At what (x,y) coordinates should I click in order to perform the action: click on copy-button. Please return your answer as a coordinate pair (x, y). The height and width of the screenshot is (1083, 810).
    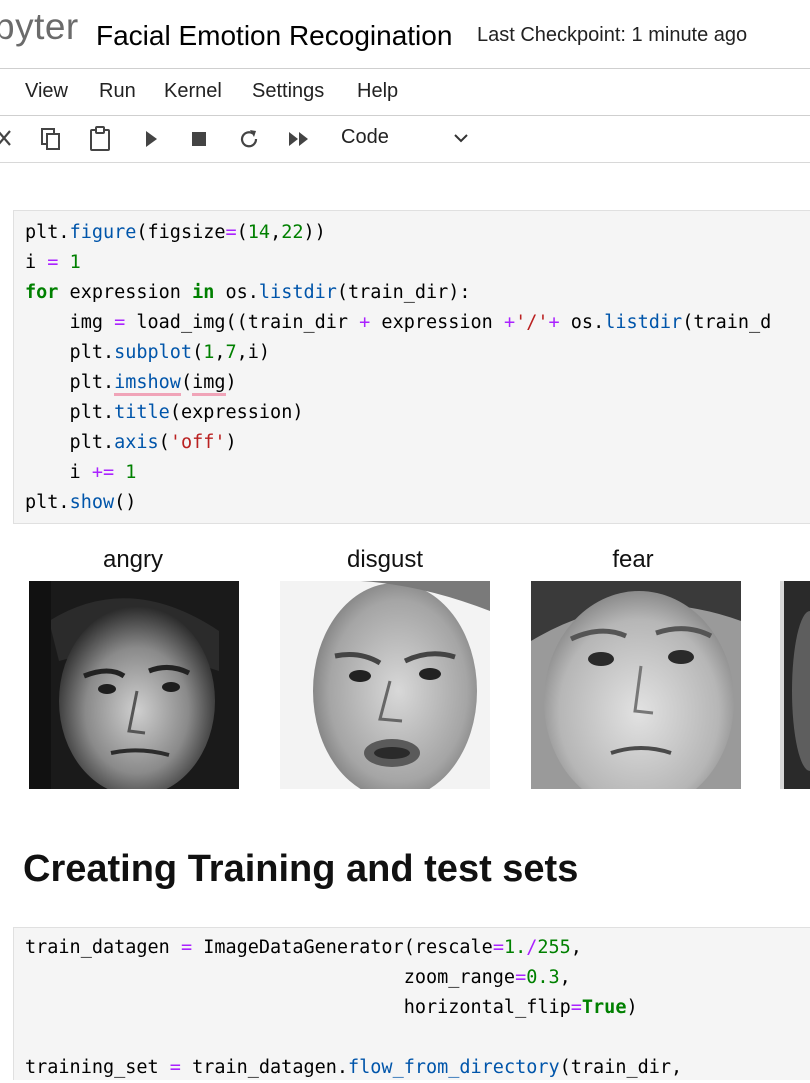
    Looking at the image, I should click on (51, 139).